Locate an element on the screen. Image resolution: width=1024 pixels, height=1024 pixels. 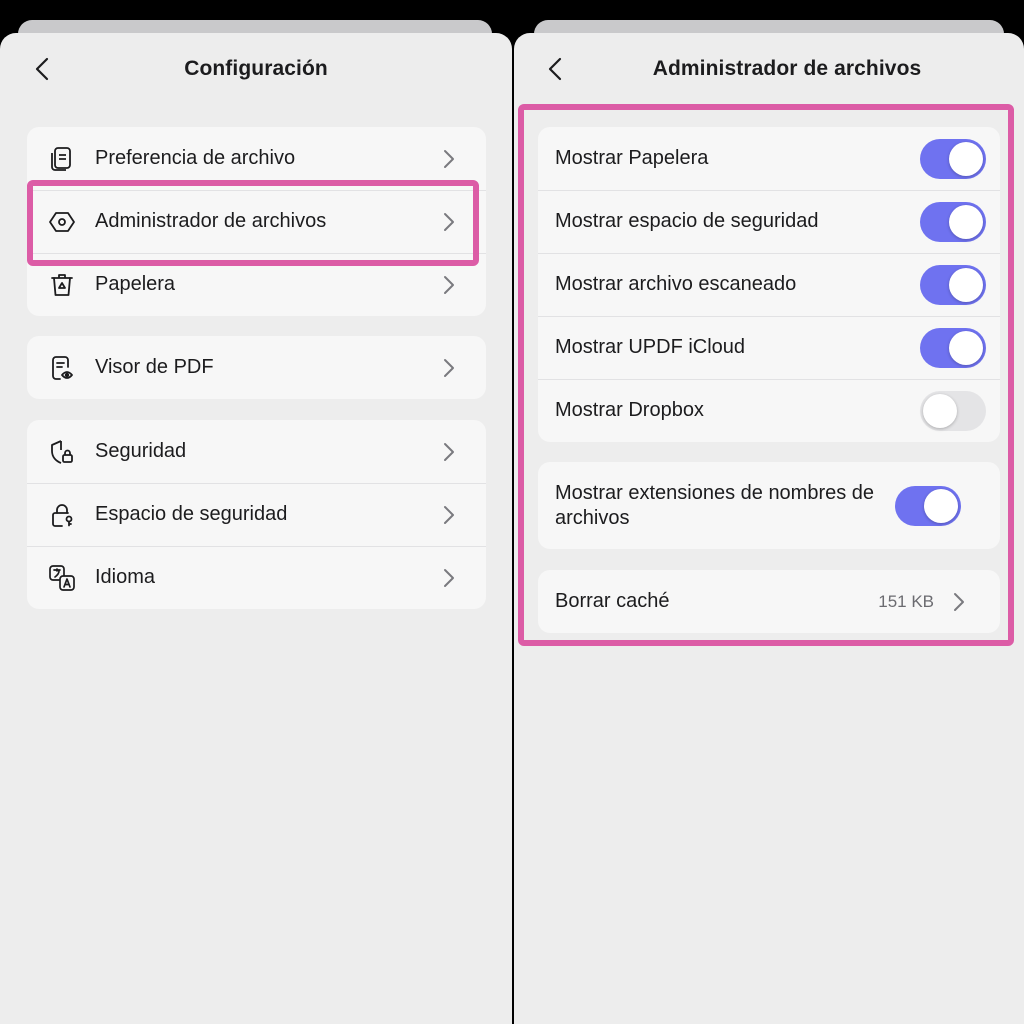
show-trash-toggle is located at coordinates (953, 158).